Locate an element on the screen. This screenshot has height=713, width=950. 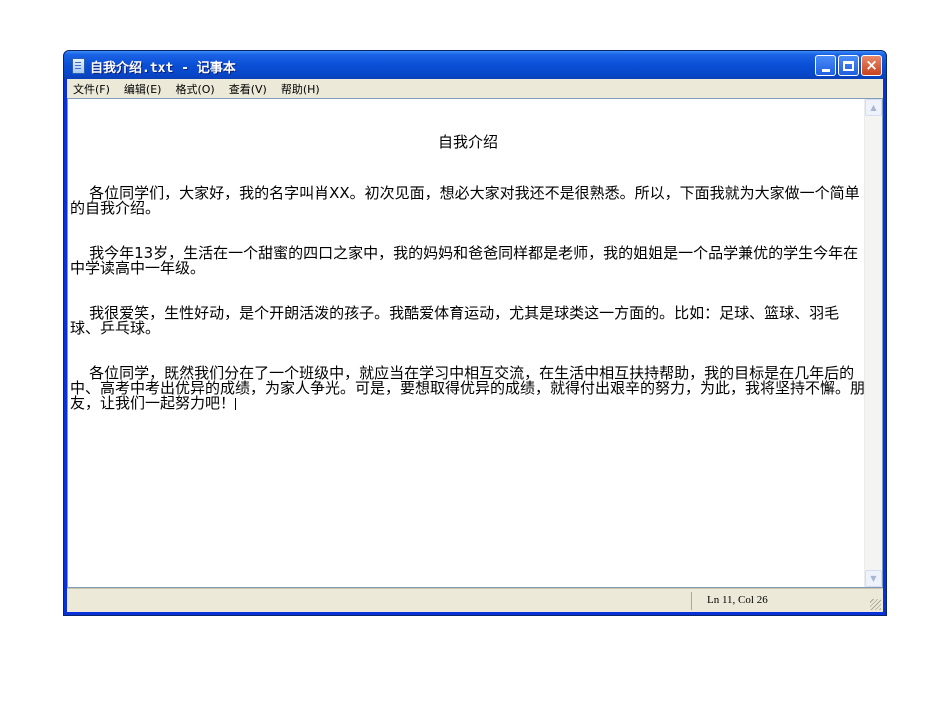
close-button: × is located at coordinates (871, 65).